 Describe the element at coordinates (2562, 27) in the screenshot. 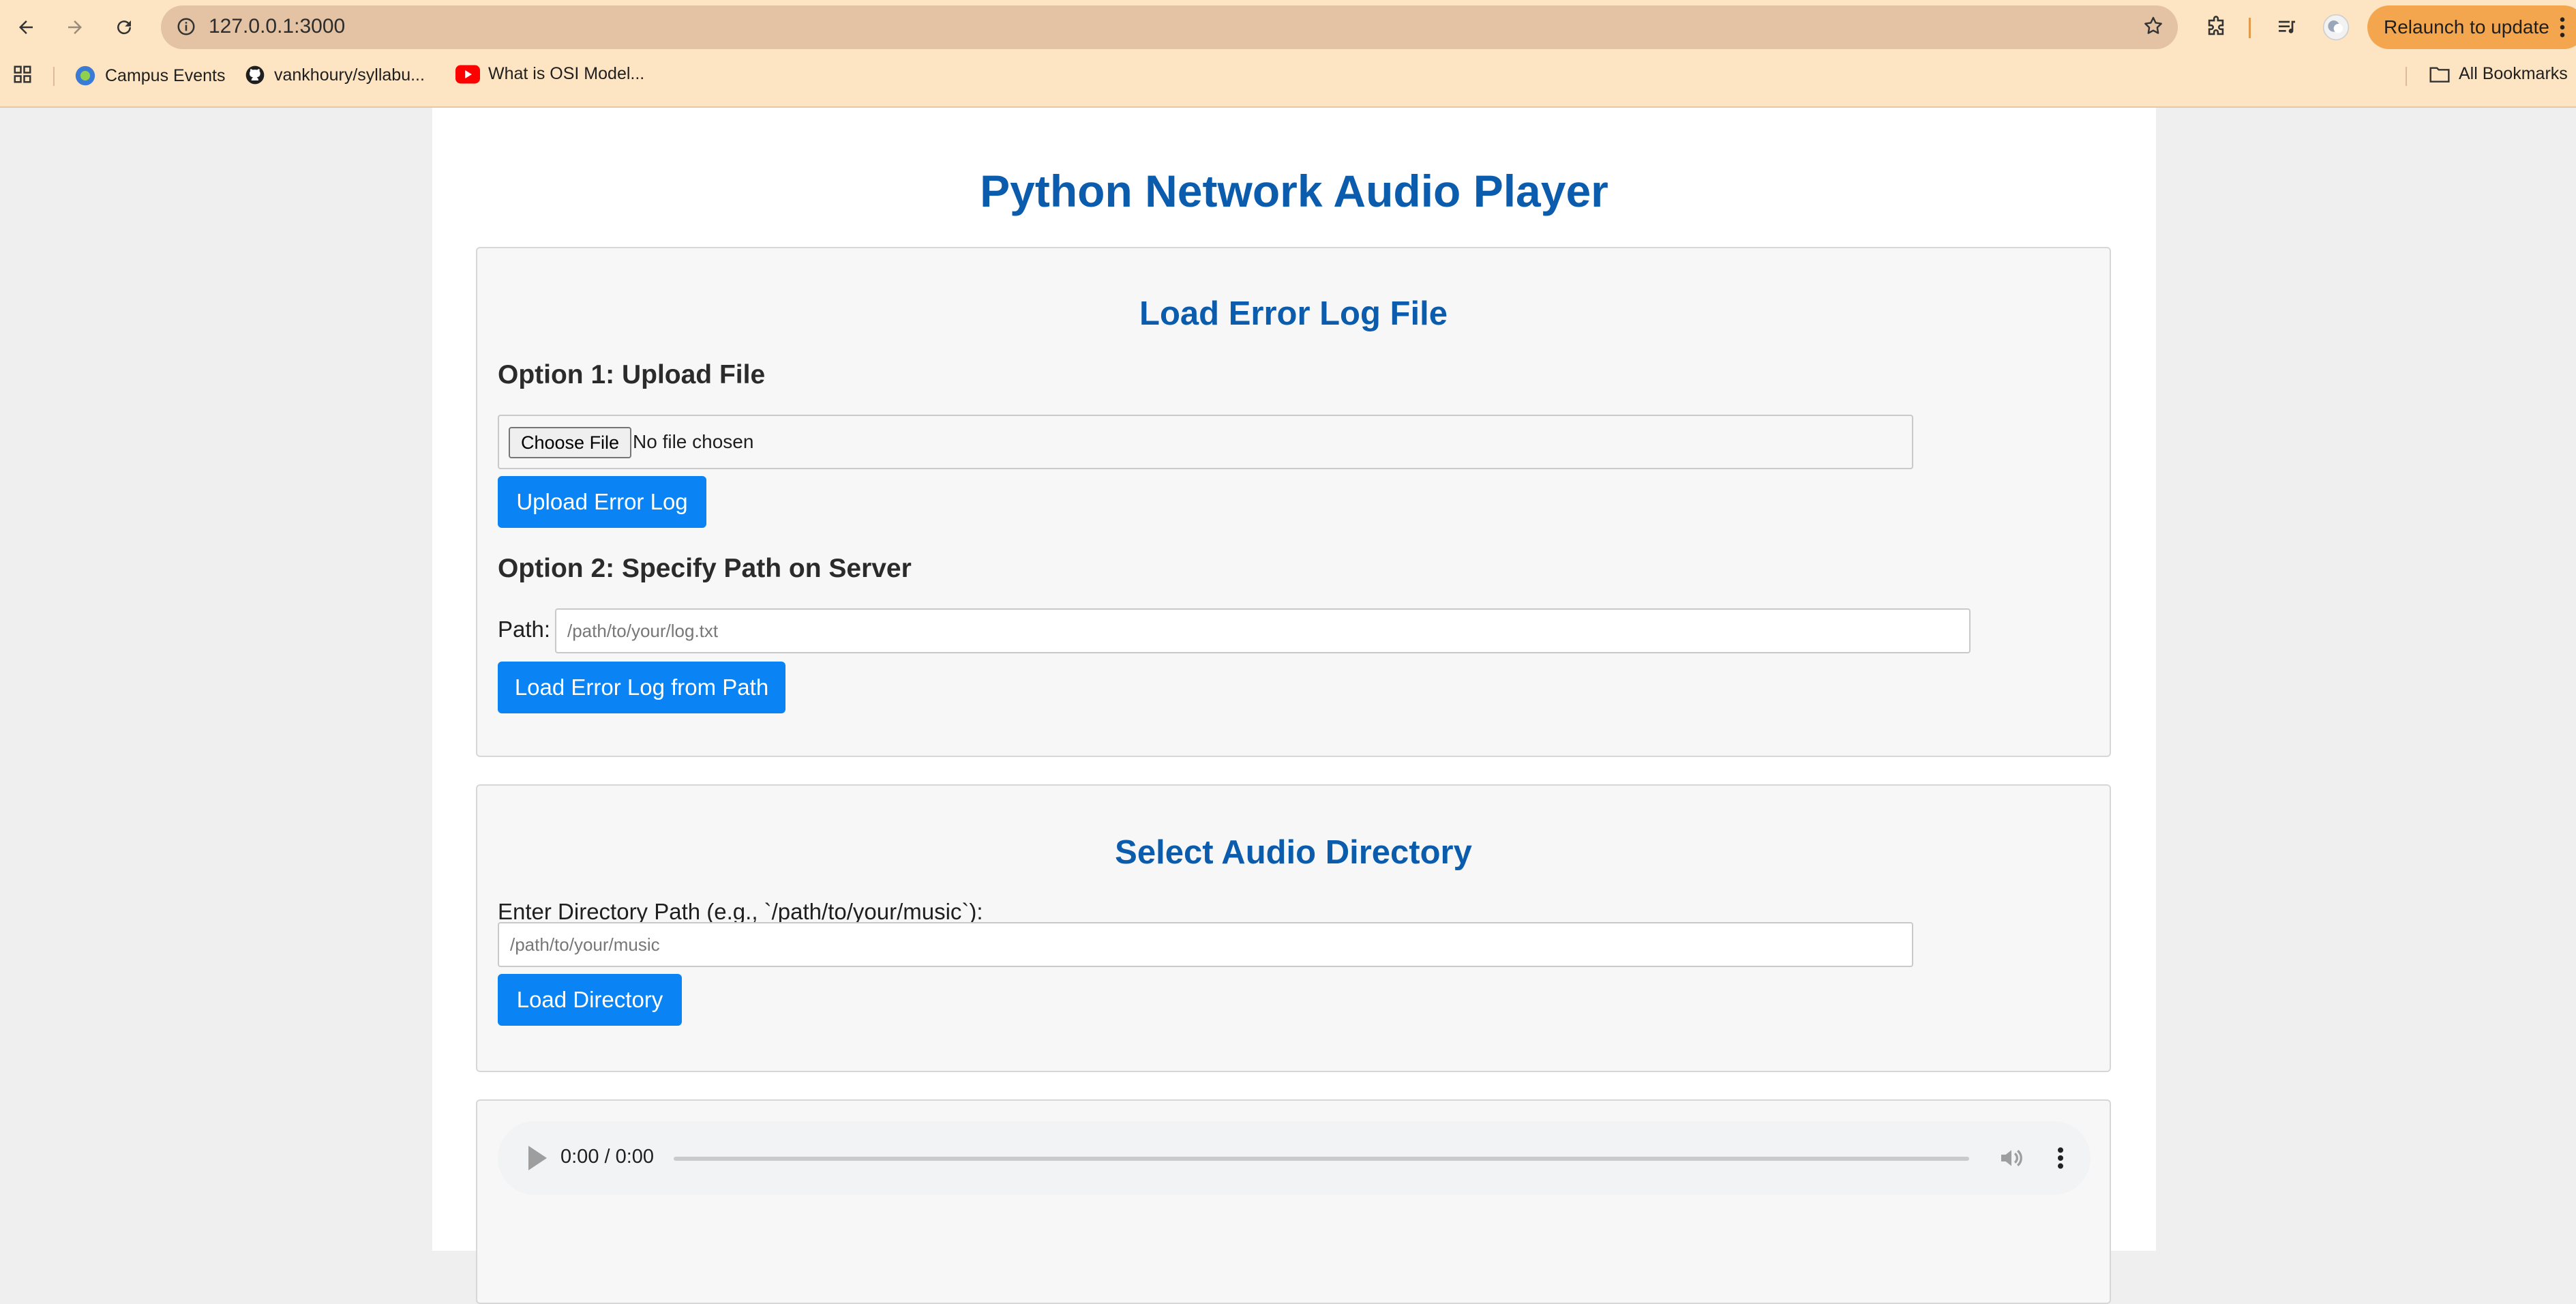

I see `more-vert-icon` at that location.